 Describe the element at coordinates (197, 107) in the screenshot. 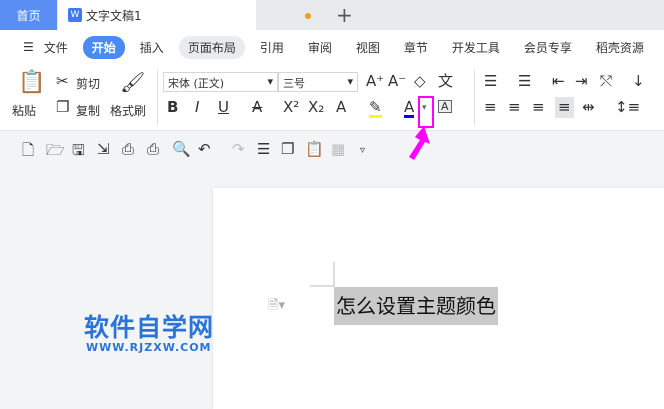

I see `italic-icon: I` at that location.